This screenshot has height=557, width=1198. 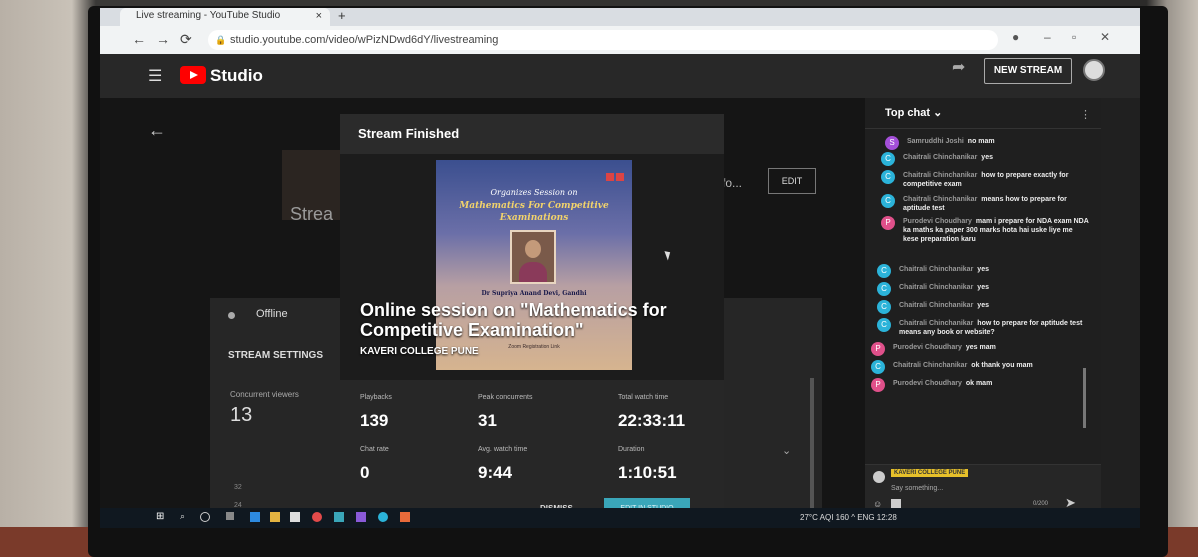 I want to click on forward-icon: →, so click(x=163, y=39).